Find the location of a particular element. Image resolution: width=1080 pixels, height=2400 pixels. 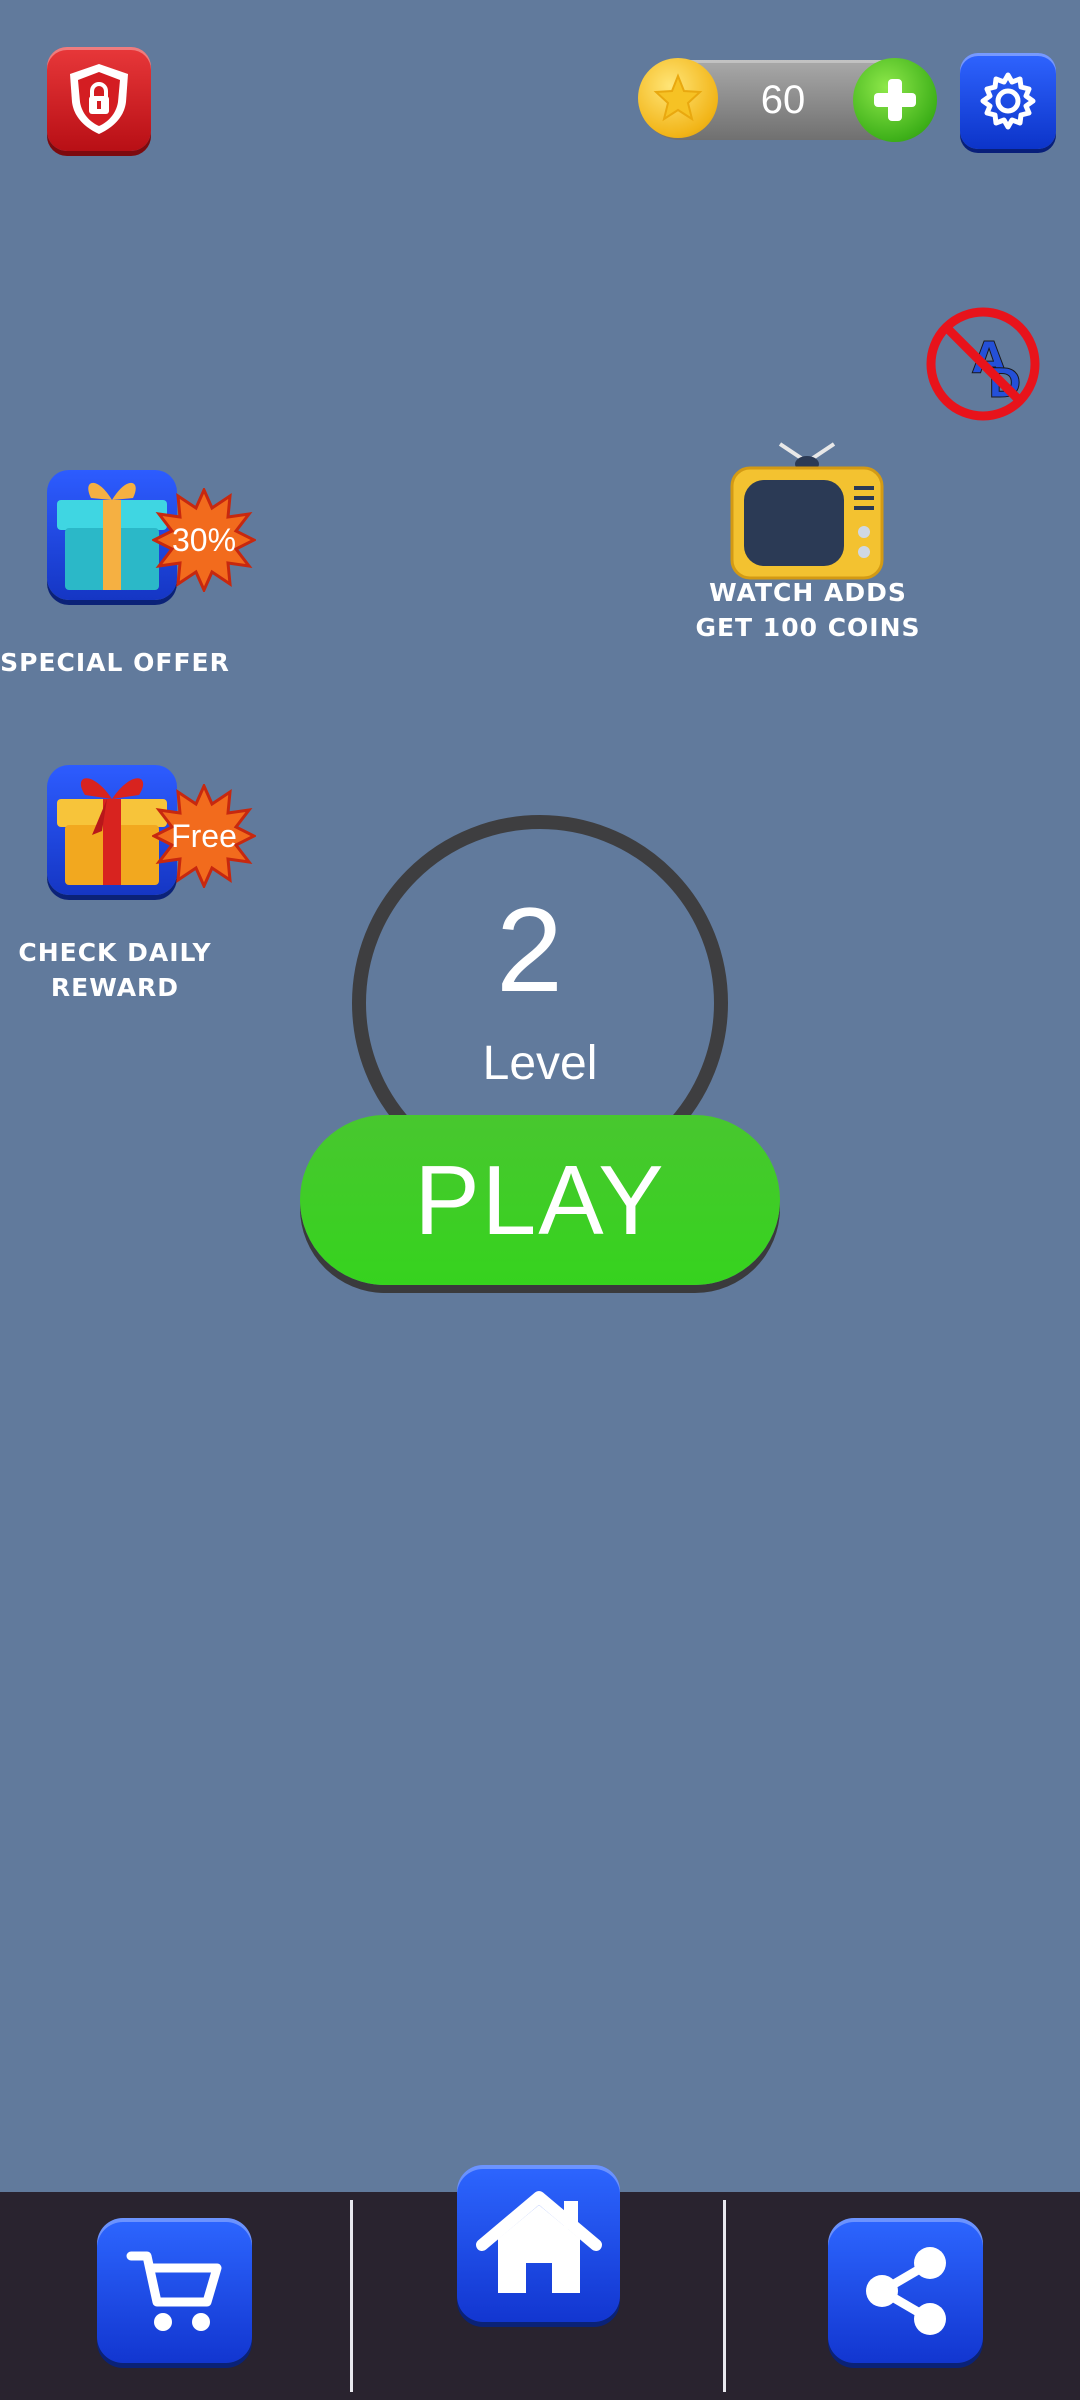

plus-icon is located at coordinates (895, 100).